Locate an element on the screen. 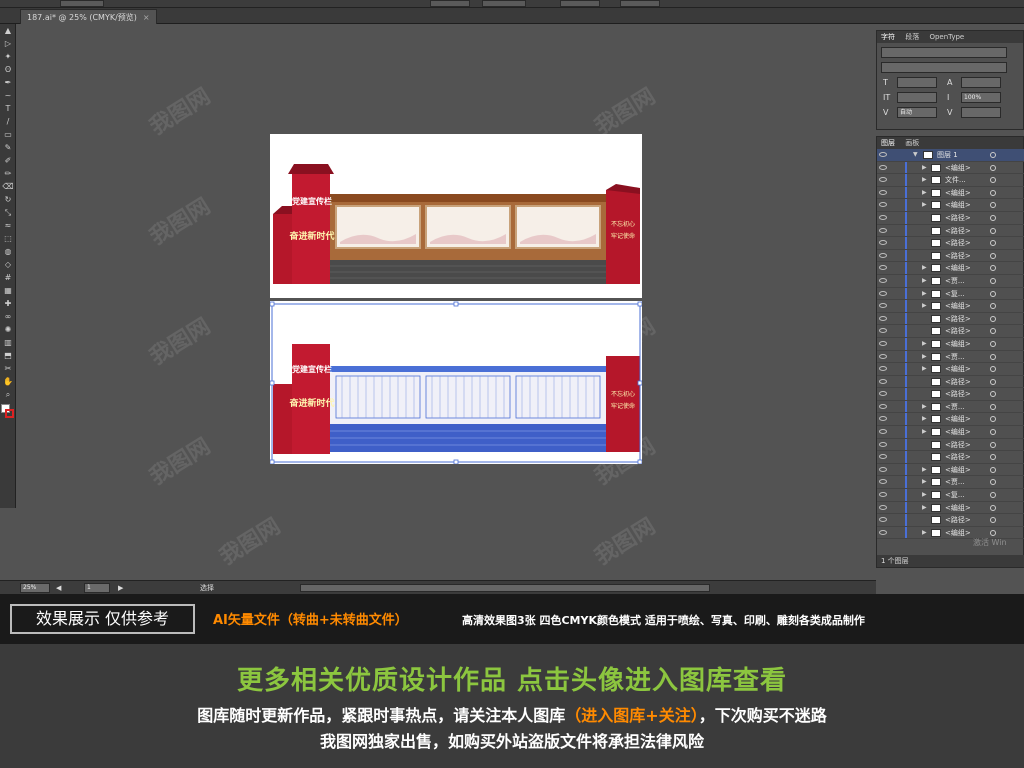 The height and width of the screenshot is (768, 1024). slice-icon: ✂ is located at coordinates (8, 369).